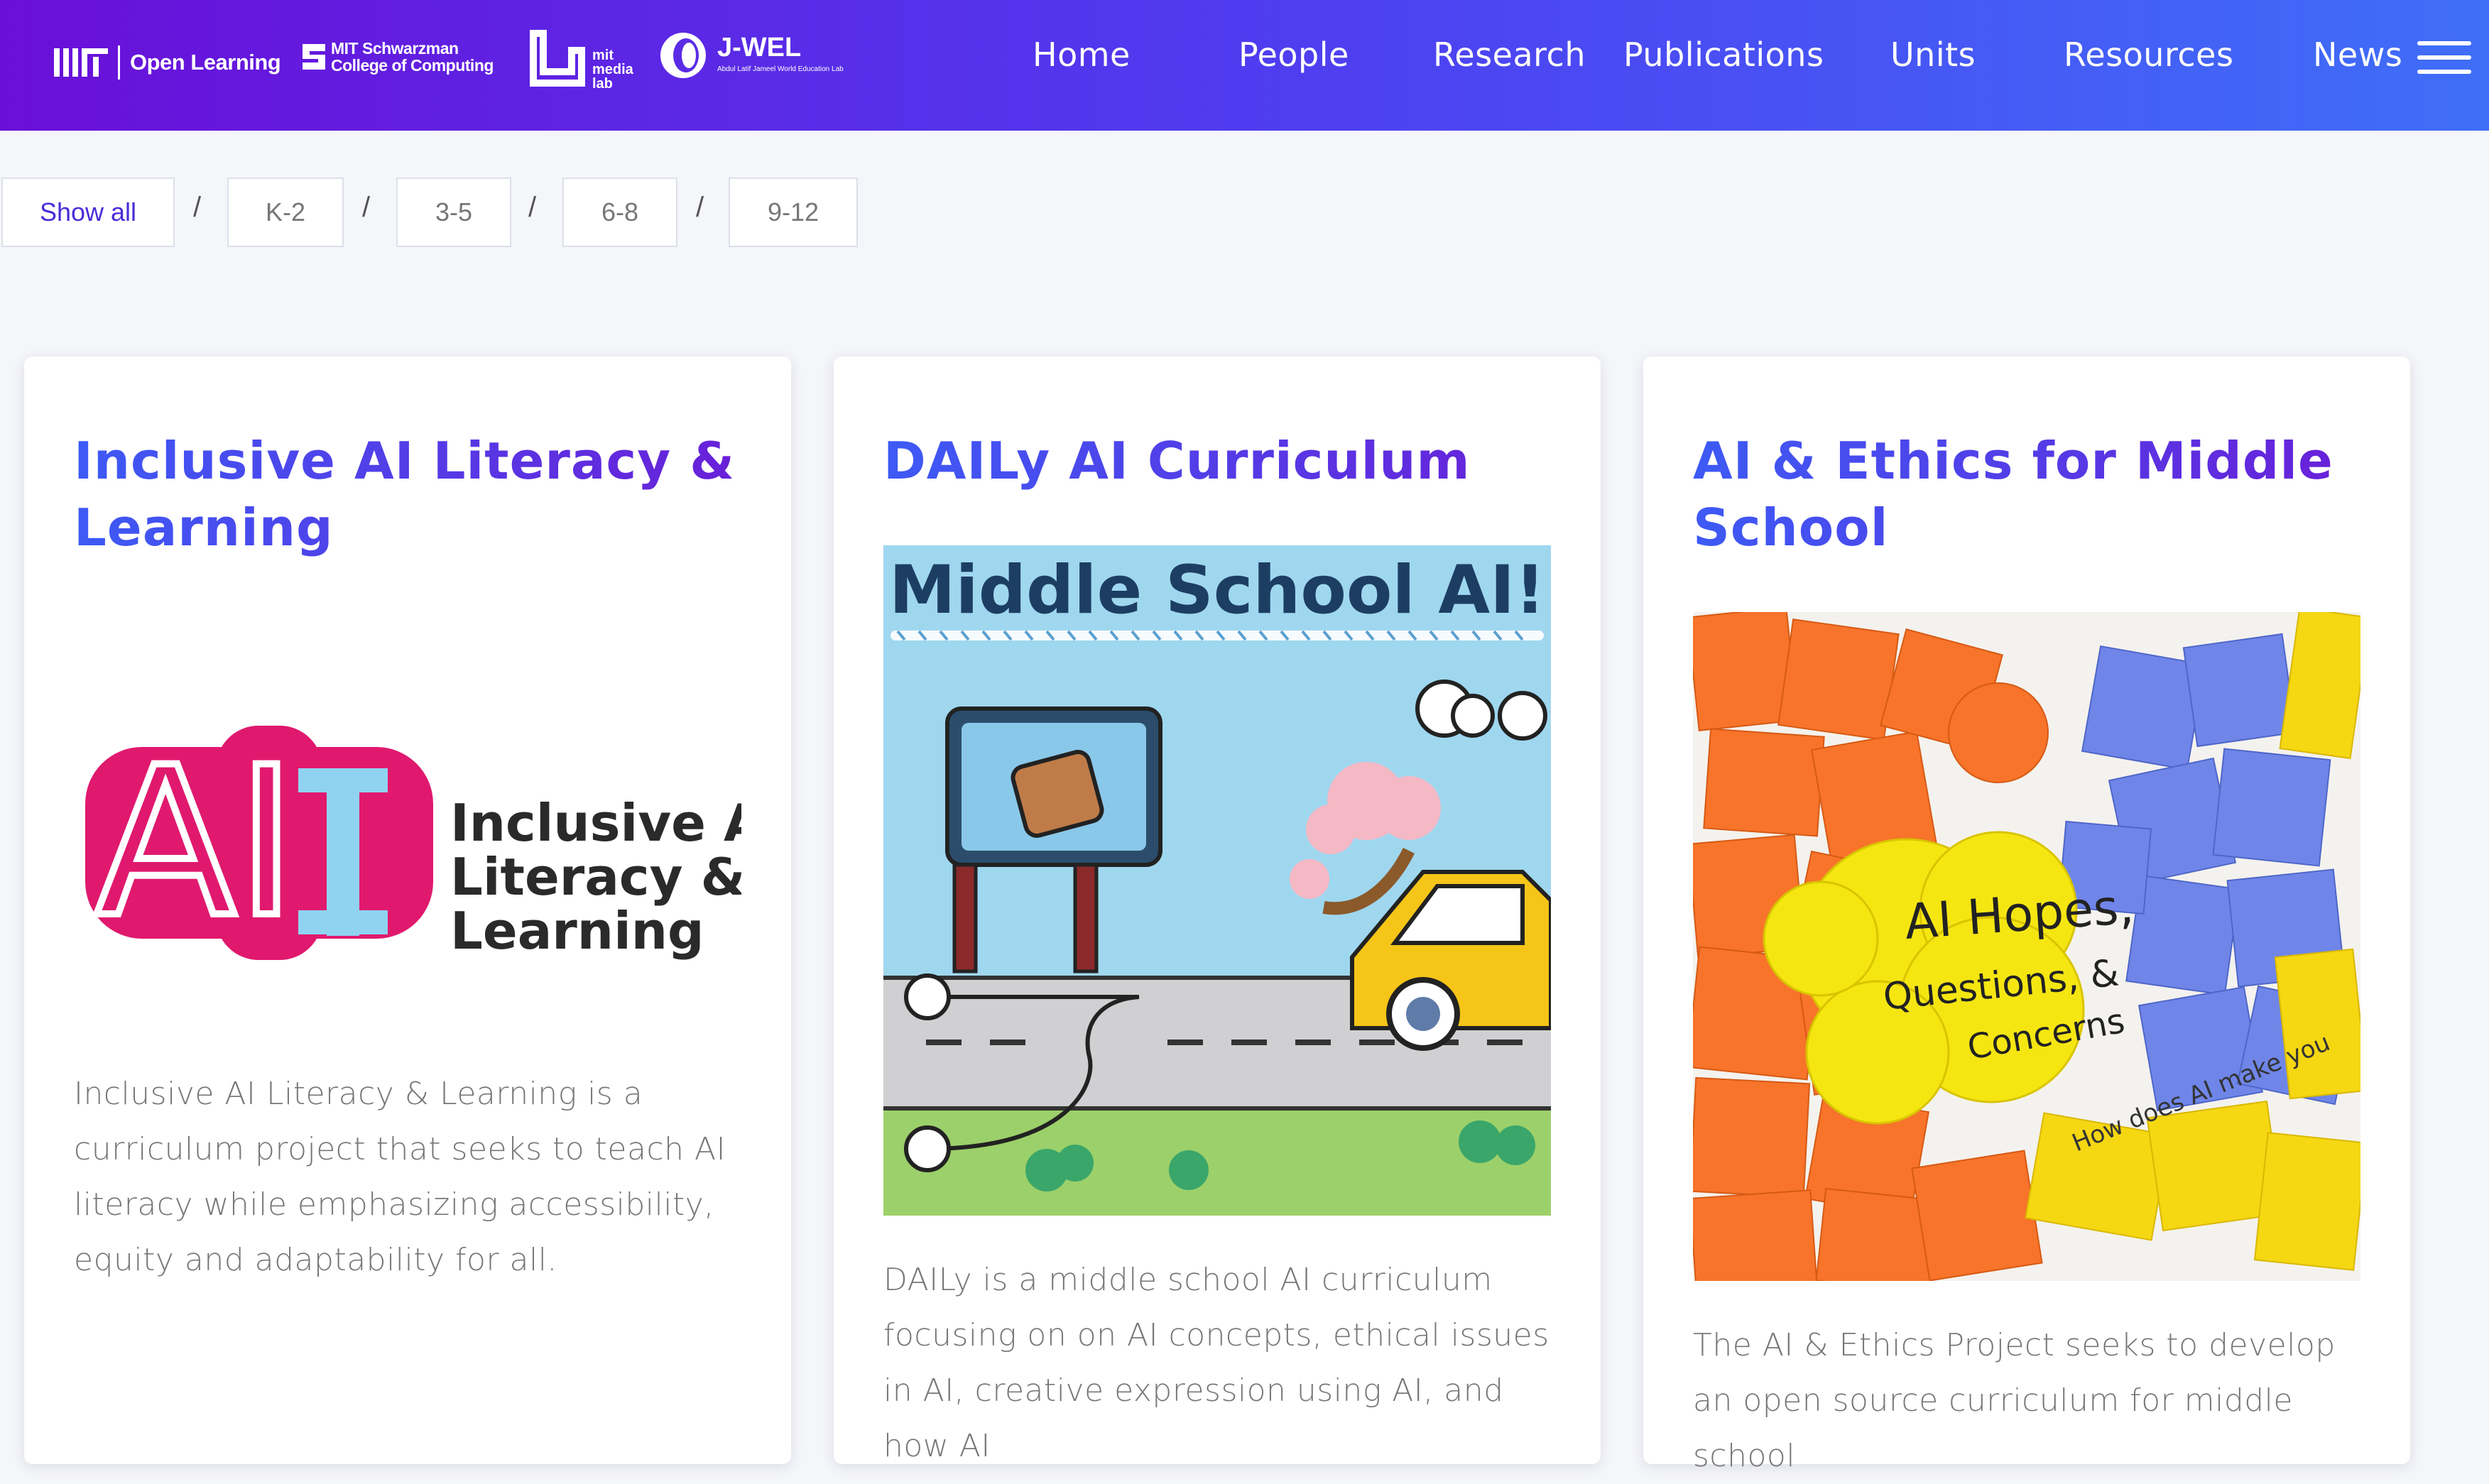 The height and width of the screenshot is (1484, 2489). What do you see at coordinates (2444, 57) in the screenshot?
I see `hamburger-menu-icon` at bounding box center [2444, 57].